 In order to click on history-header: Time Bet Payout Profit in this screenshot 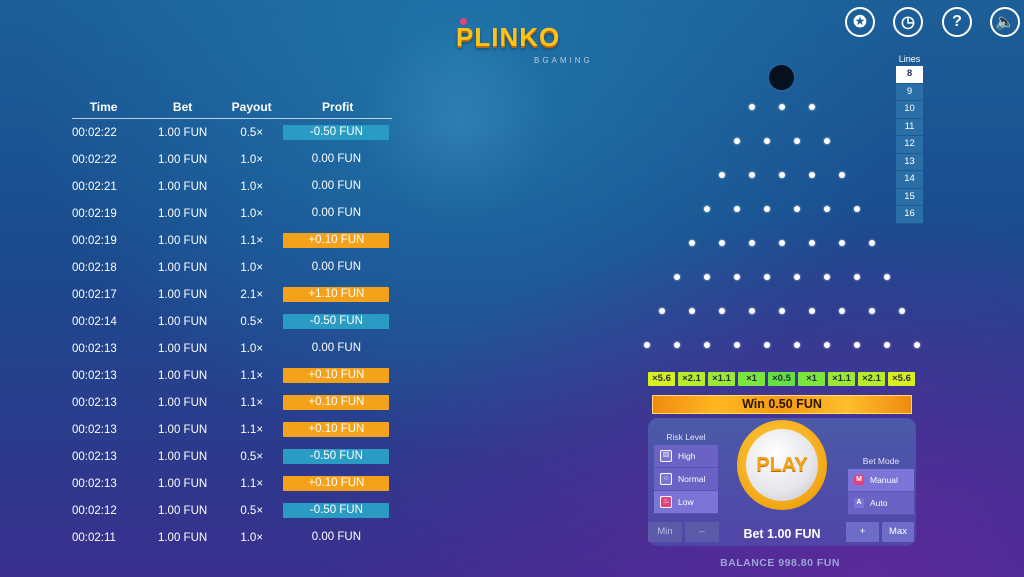, I will do `click(232, 107)`.